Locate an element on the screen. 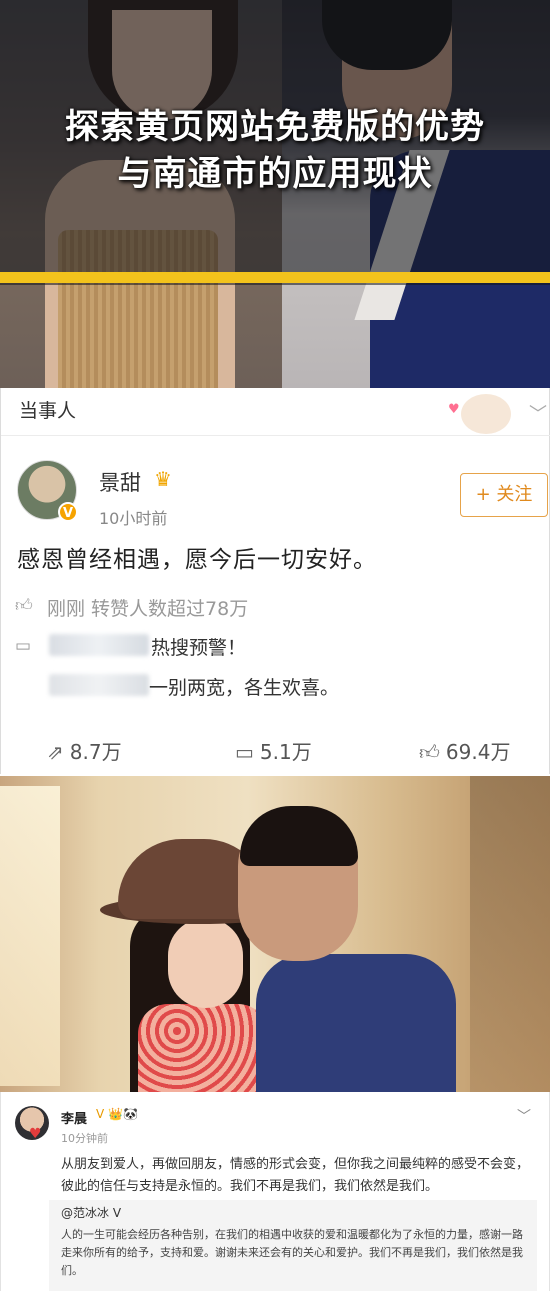 The image size is (550, 1291). woman-dress is located at coordinates (203, 1048).